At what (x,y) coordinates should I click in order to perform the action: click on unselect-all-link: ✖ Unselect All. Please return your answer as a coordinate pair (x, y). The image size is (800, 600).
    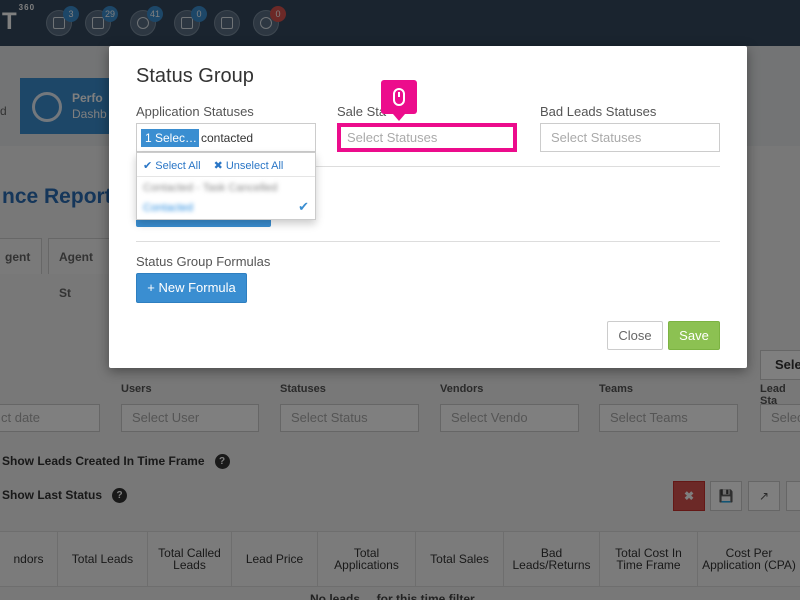
    Looking at the image, I should click on (249, 166).